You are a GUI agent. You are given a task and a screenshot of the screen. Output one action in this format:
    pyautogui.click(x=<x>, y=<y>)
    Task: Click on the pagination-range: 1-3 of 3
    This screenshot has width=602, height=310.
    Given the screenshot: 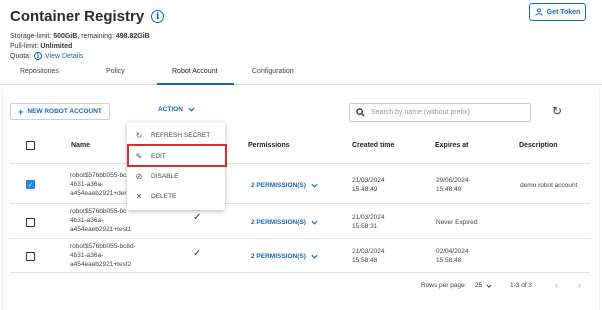 What is the action you would take?
    pyautogui.click(x=521, y=285)
    